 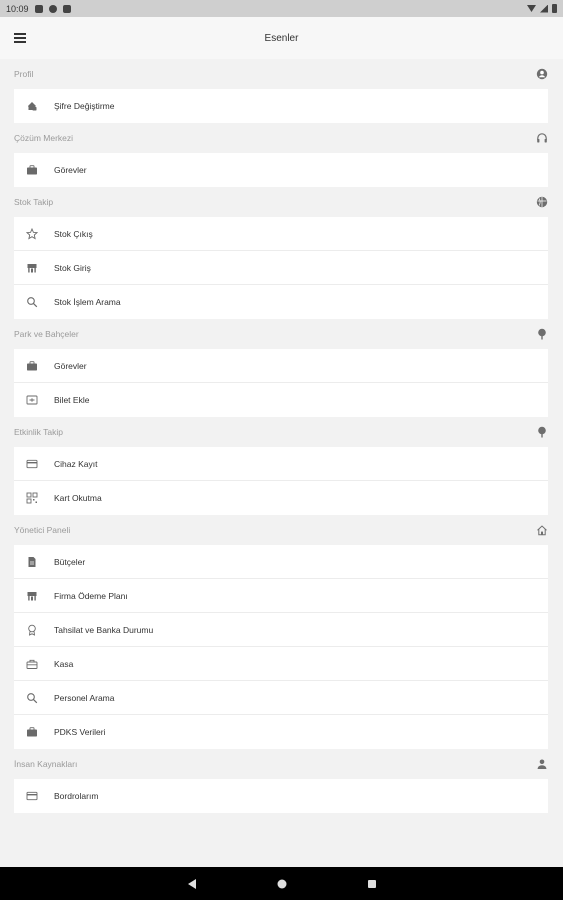 I want to click on menu-item: Personel Arama, so click(x=281, y=698).